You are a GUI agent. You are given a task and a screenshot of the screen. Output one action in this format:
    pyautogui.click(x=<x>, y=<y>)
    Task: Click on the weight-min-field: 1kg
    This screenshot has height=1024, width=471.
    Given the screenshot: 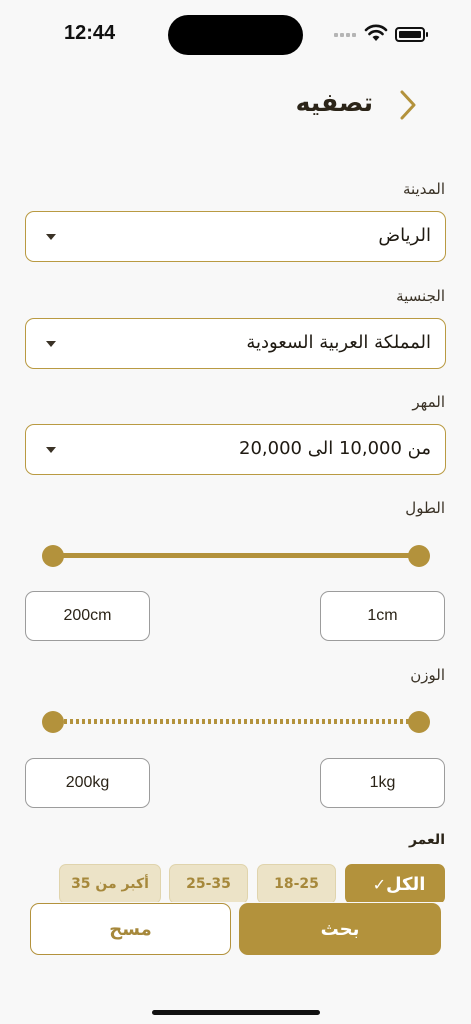 What is the action you would take?
    pyautogui.click(x=382, y=783)
    